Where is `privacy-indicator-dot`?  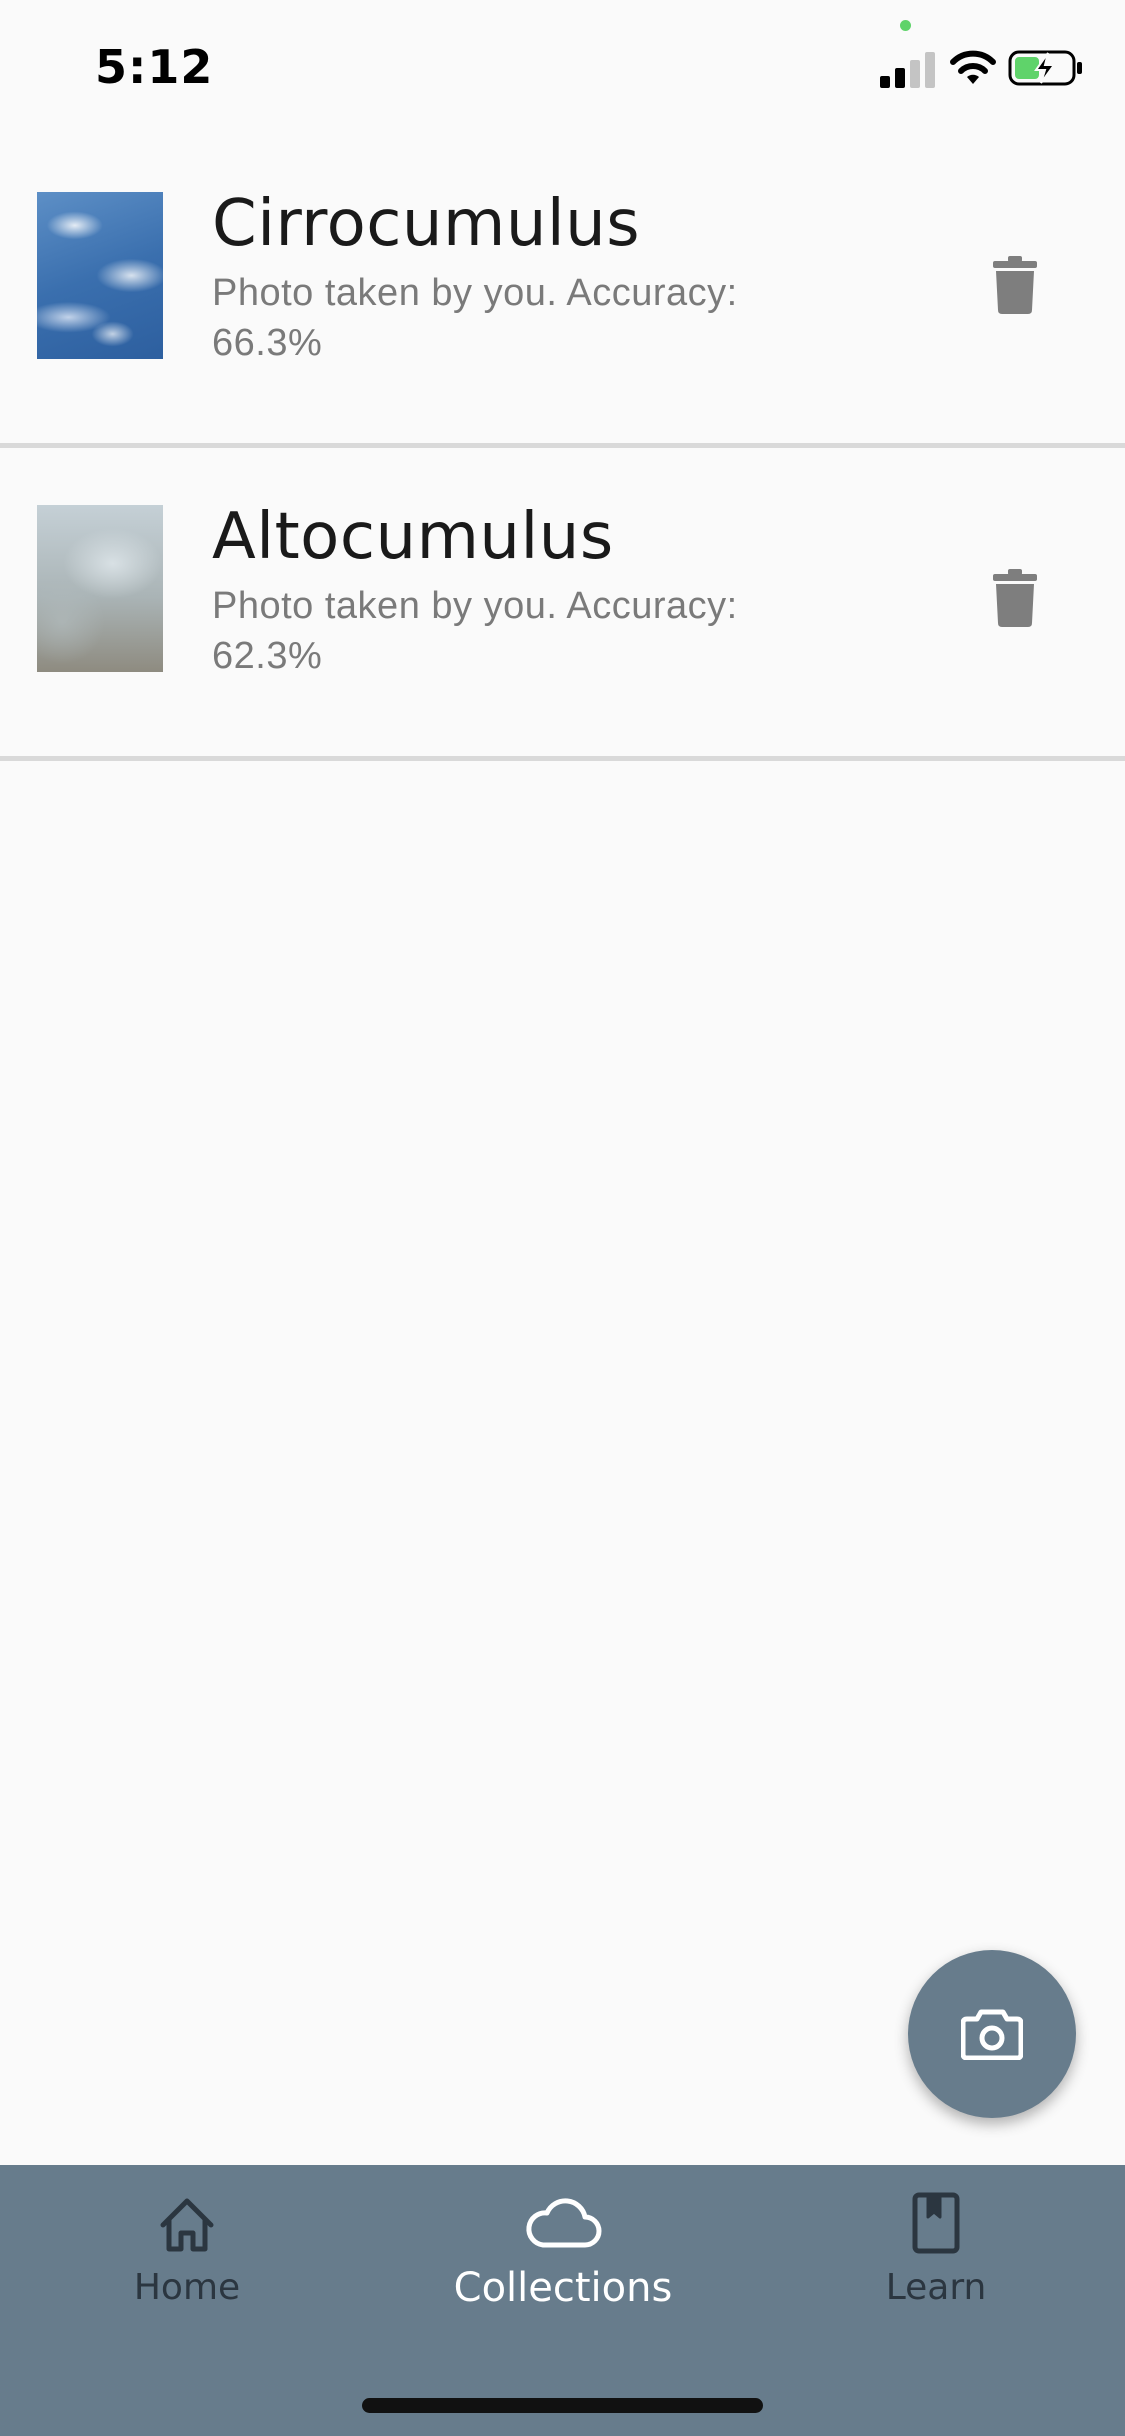 privacy-indicator-dot is located at coordinates (905, 25).